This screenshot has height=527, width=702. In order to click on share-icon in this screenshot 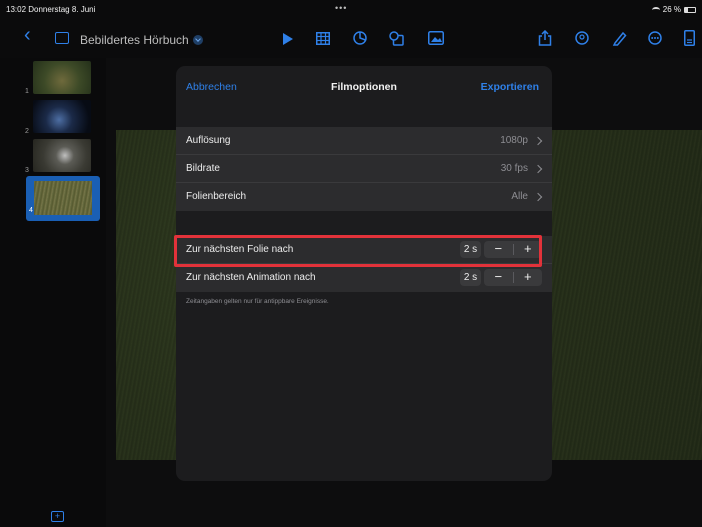, I will do `click(545, 38)`.